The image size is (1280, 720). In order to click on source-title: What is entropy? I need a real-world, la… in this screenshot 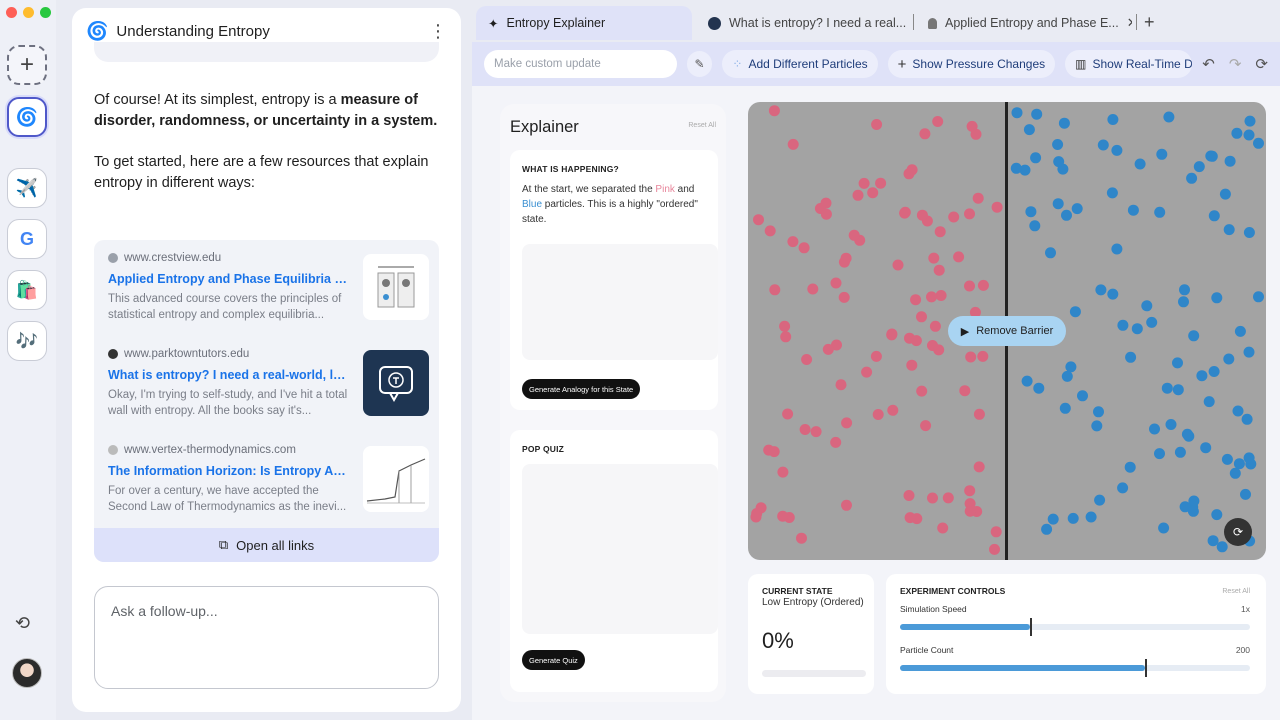, I will do `click(228, 375)`.